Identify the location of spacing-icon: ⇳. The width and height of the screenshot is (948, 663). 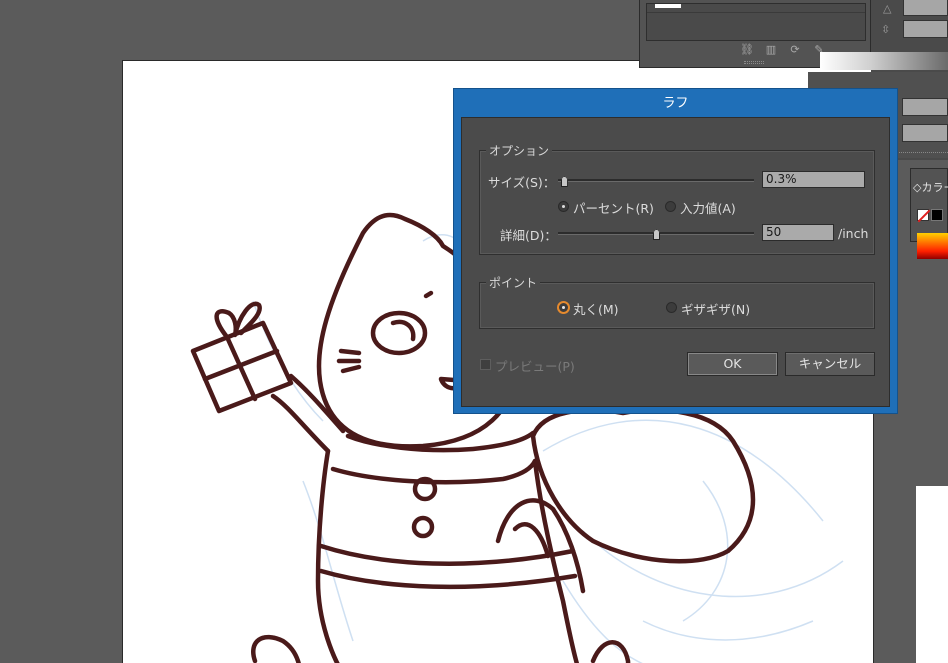
(886, 29).